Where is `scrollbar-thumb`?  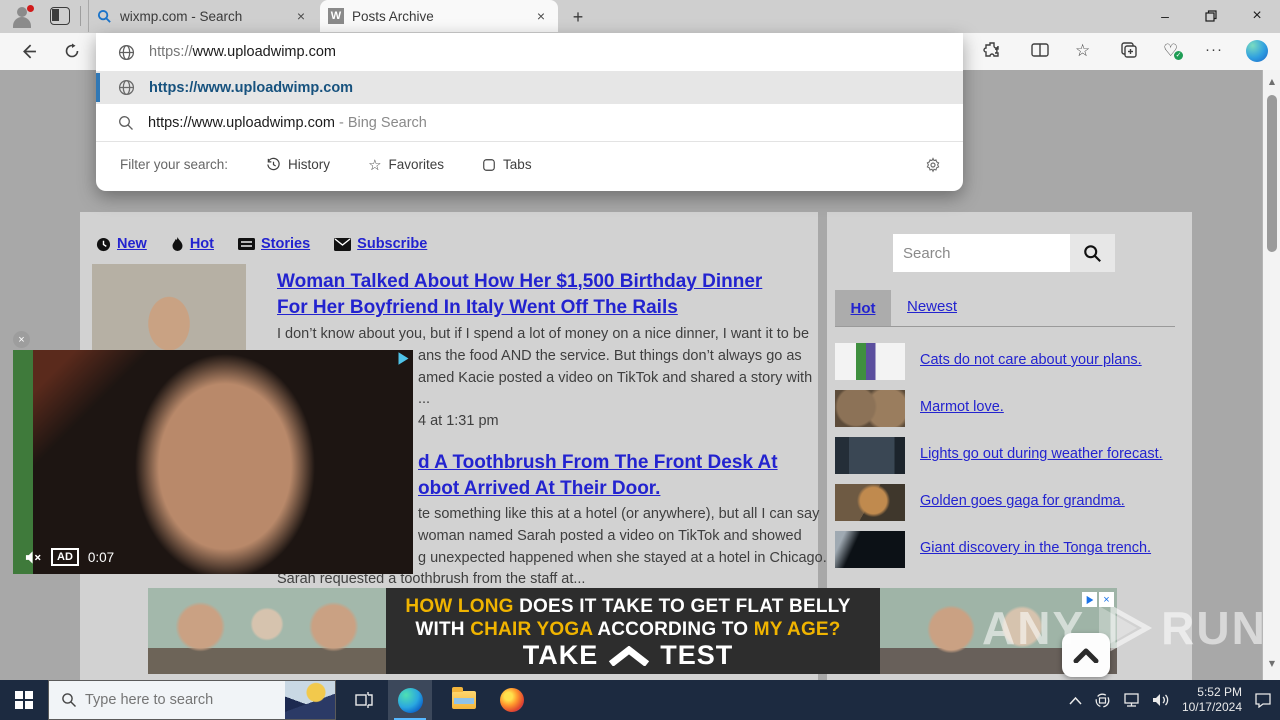
scrollbar-thumb is located at coordinates (1272, 173).